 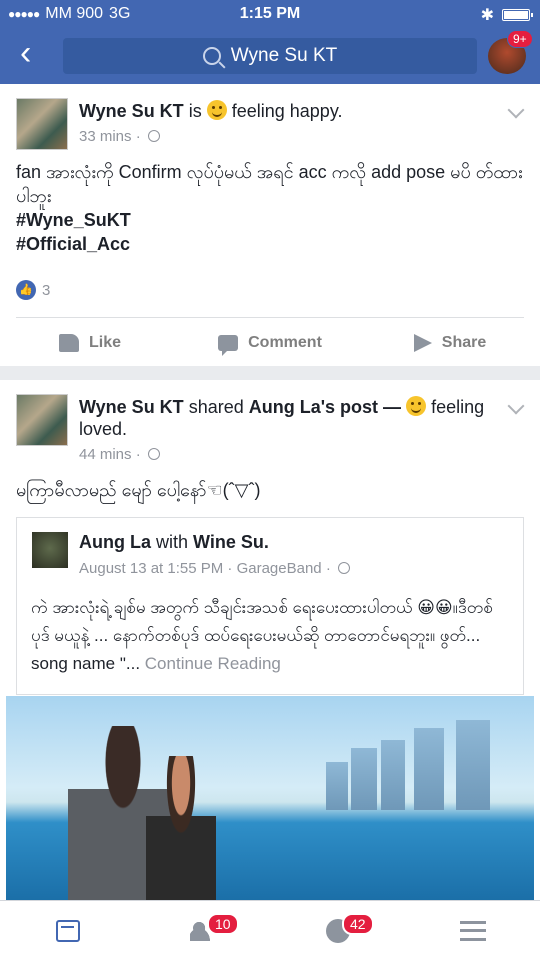 I want to click on feeling-label-2: loved., so click(x=103, y=429).